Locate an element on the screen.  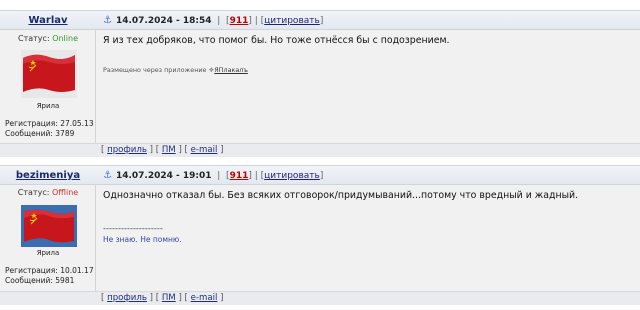
post-date: 14.07.2024 - 19:01 is located at coordinates (163, 176).